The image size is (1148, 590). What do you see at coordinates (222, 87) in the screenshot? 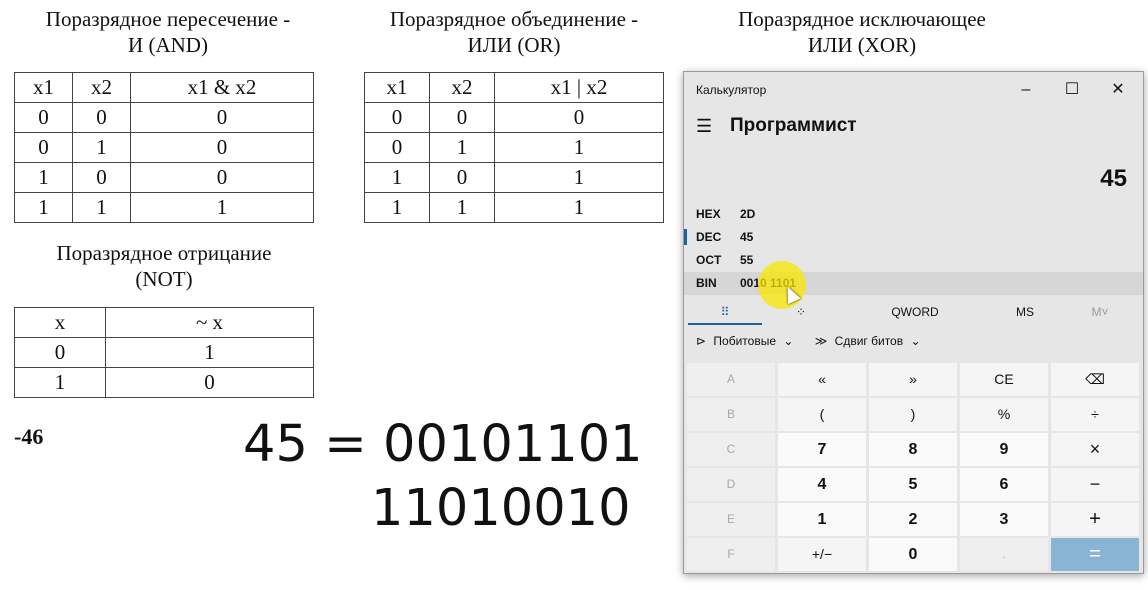
I see `column-header: x1 & x2` at bounding box center [222, 87].